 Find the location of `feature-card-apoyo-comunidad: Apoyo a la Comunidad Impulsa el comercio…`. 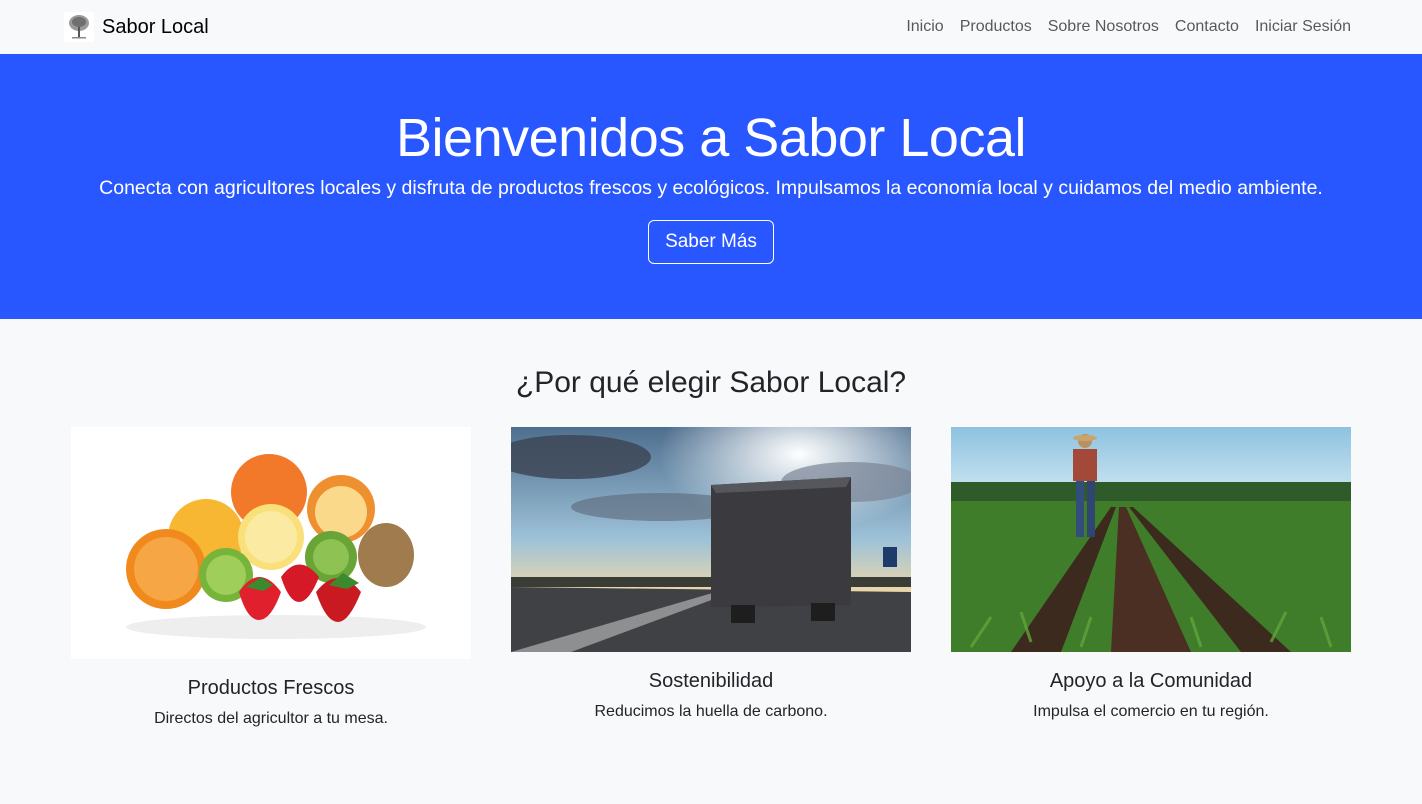

feature-card-apoyo-comunidad: Apoyo a la Comunidad Impulsa el comercio… is located at coordinates (1151, 577).